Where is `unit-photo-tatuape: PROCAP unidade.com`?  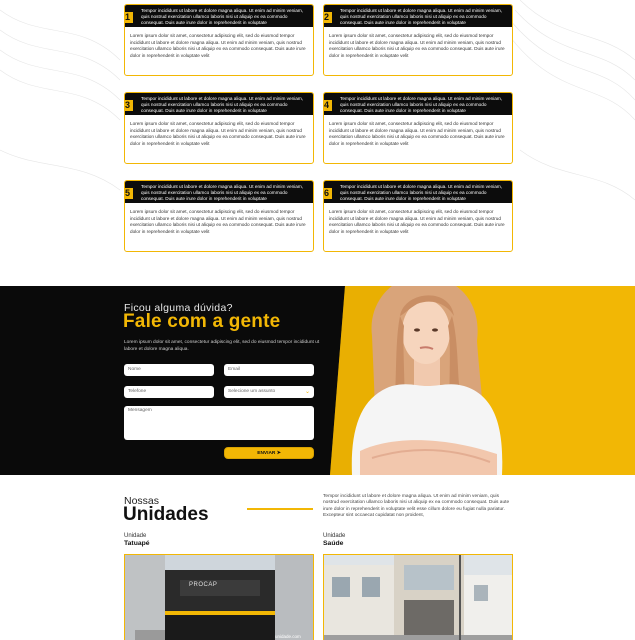
unit-photo-tatuape: PROCAP unidade.com is located at coordinates (219, 597).